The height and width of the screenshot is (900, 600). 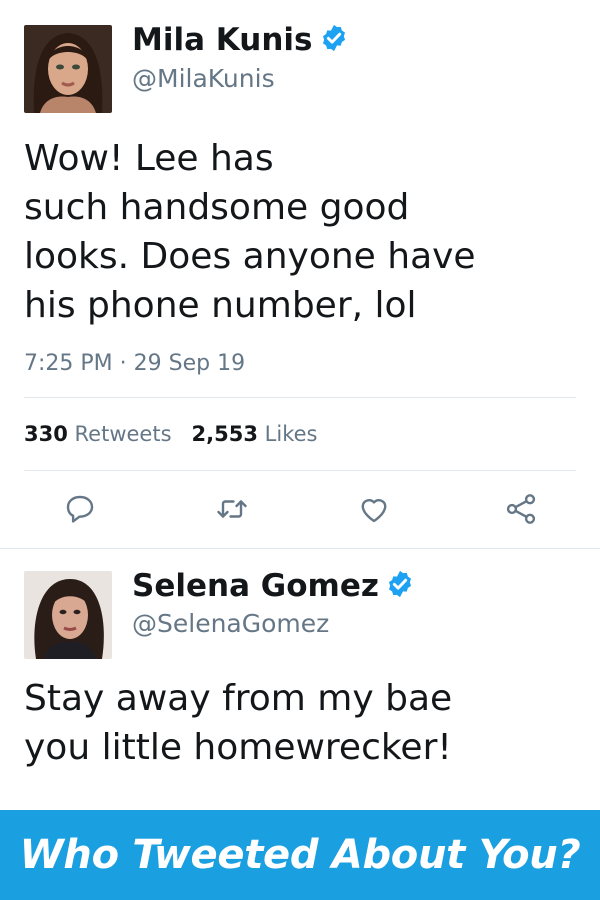 I want to click on display-name-text: Selena Gomez, so click(x=255, y=586).